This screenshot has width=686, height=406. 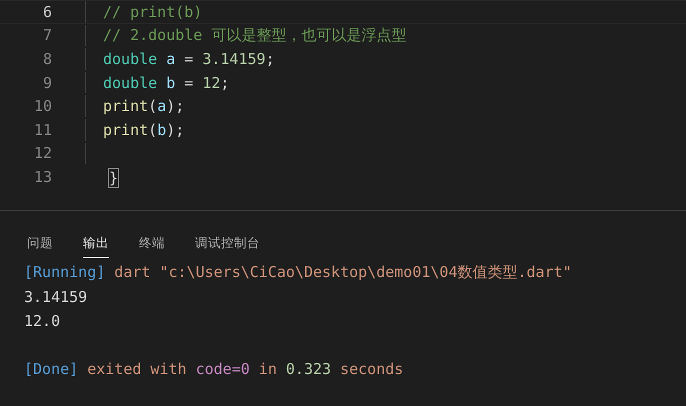 I want to click on line-number: 10, so click(x=42, y=106).